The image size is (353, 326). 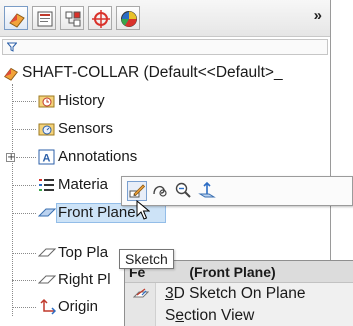 I want to click on dimxpert-manager-icon, so click(x=101, y=19).